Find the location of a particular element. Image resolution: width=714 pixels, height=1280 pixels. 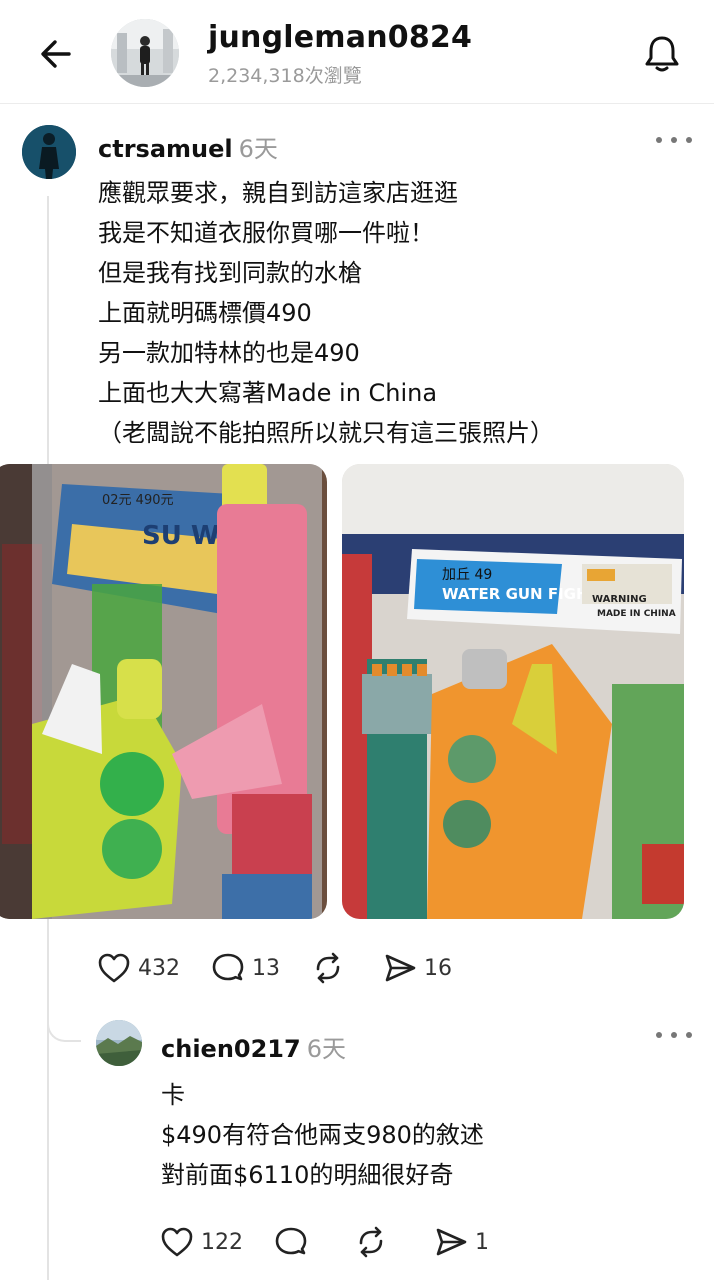

post-author-avatar is located at coordinates (49, 152).